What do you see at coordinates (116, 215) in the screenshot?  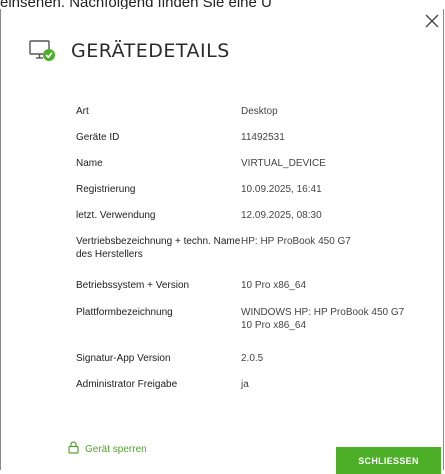 I see `detail-label: letzt. Verwendung` at bounding box center [116, 215].